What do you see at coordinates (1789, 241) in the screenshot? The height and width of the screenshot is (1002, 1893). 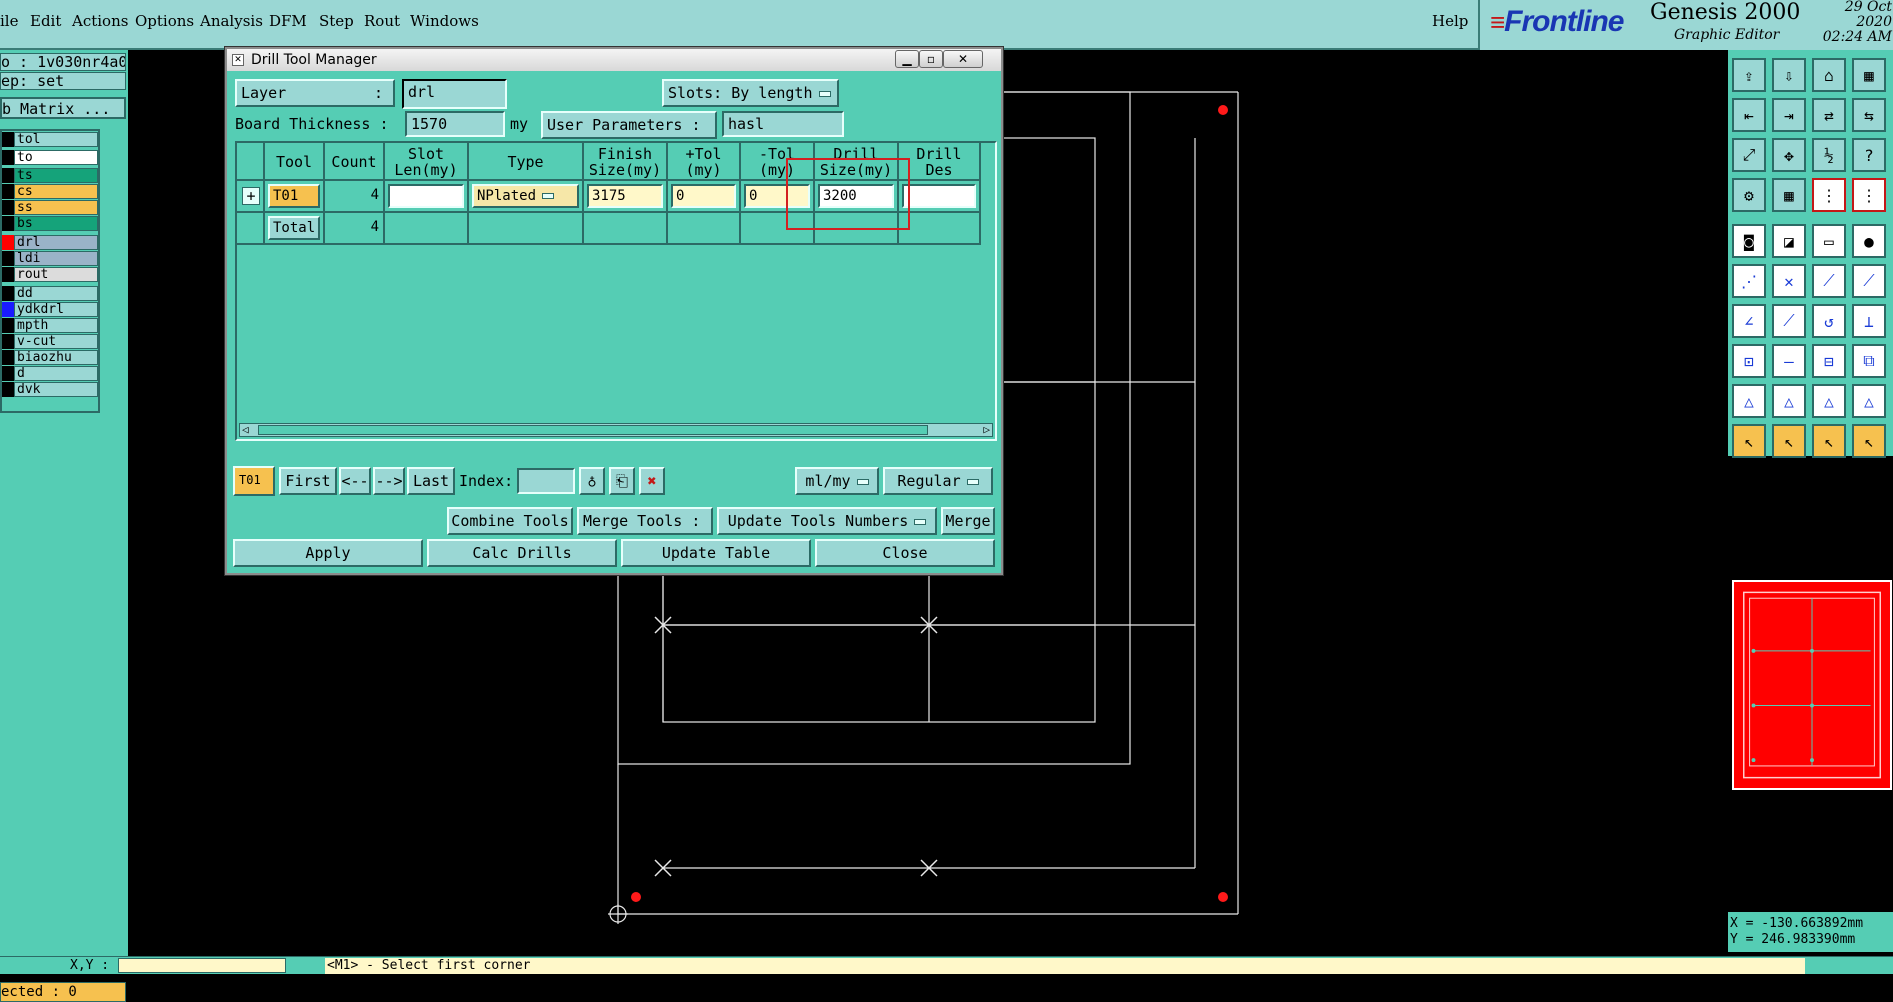 I see `polygon-icon: ◪` at bounding box center [1789, 241].